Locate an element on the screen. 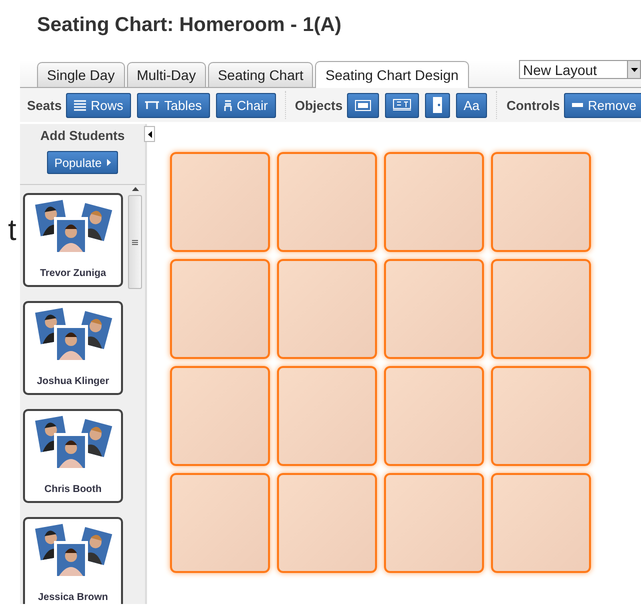  student-name: Trevor Zuniga is located at coordinates (73, 273).